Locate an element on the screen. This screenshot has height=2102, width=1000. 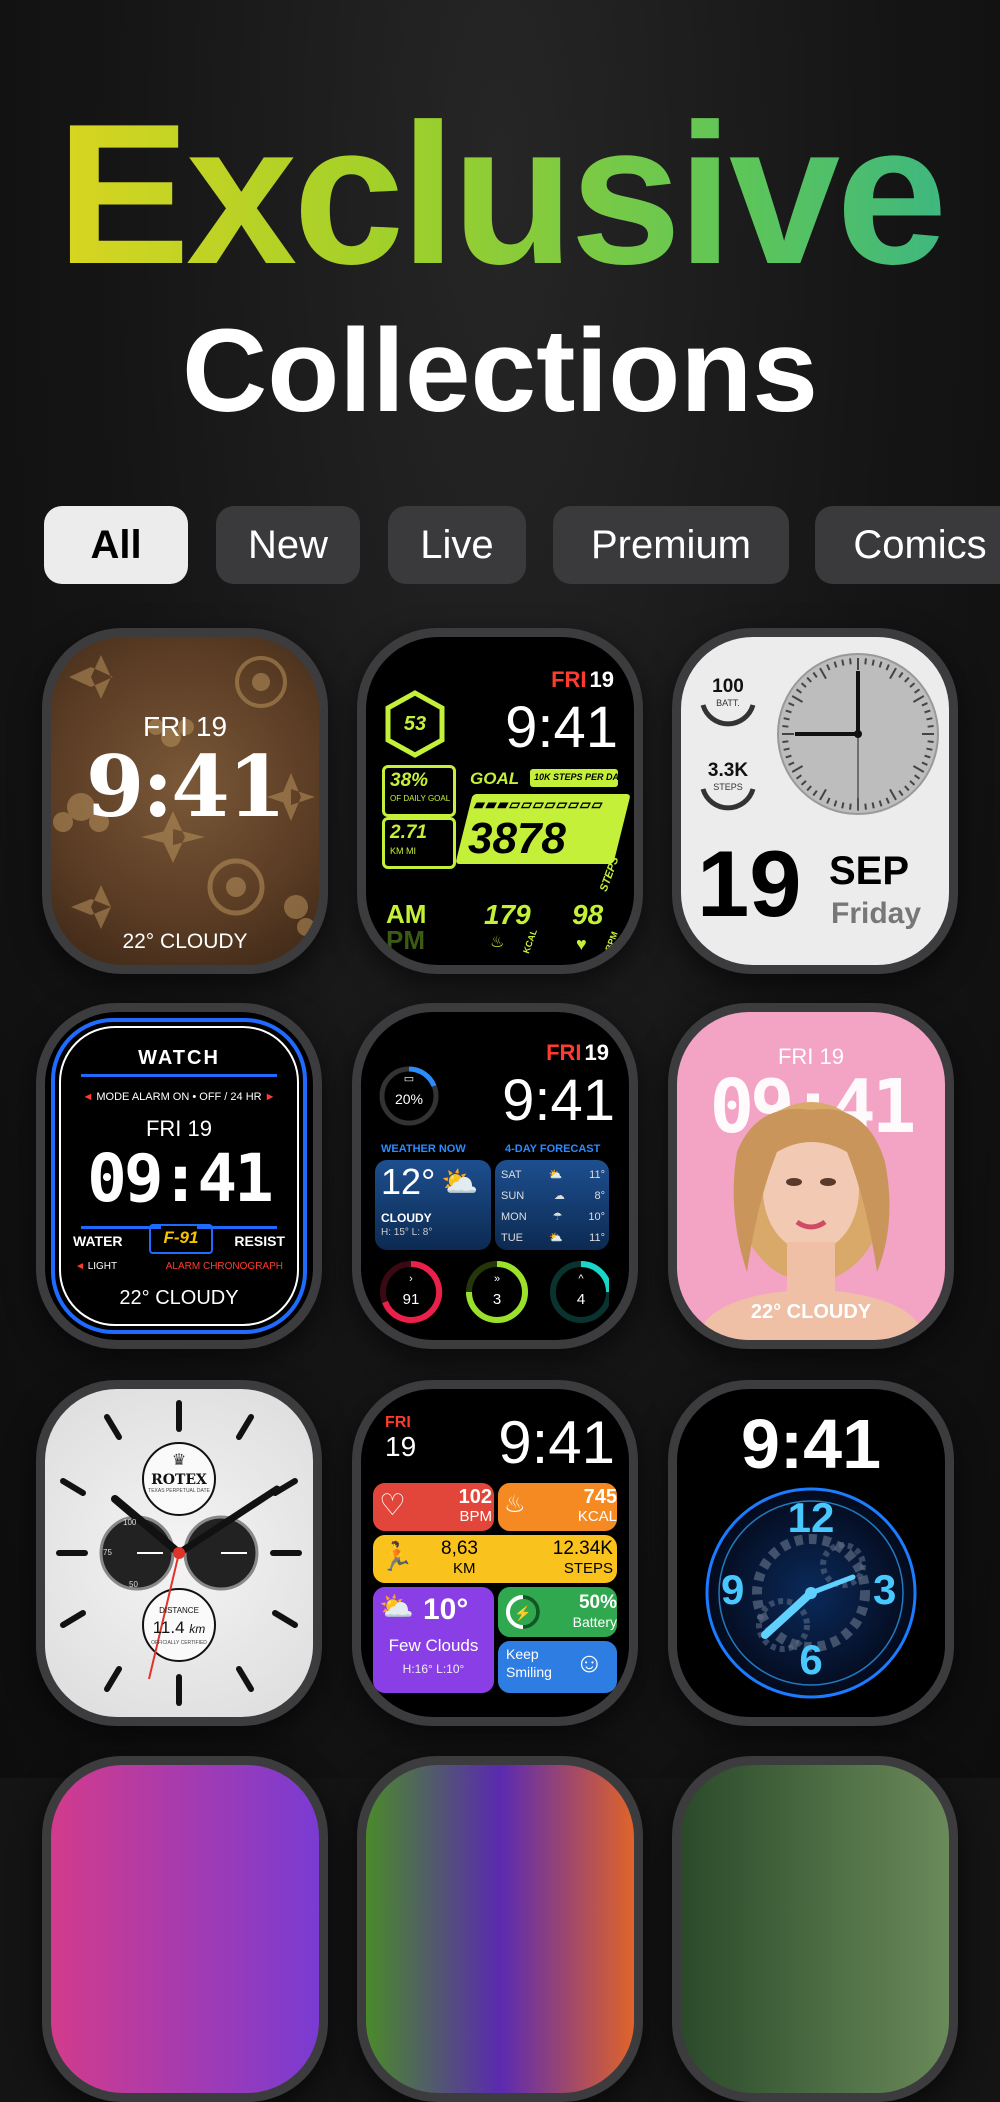
numeral-12: 12 is located at coordinates (811, 1517).